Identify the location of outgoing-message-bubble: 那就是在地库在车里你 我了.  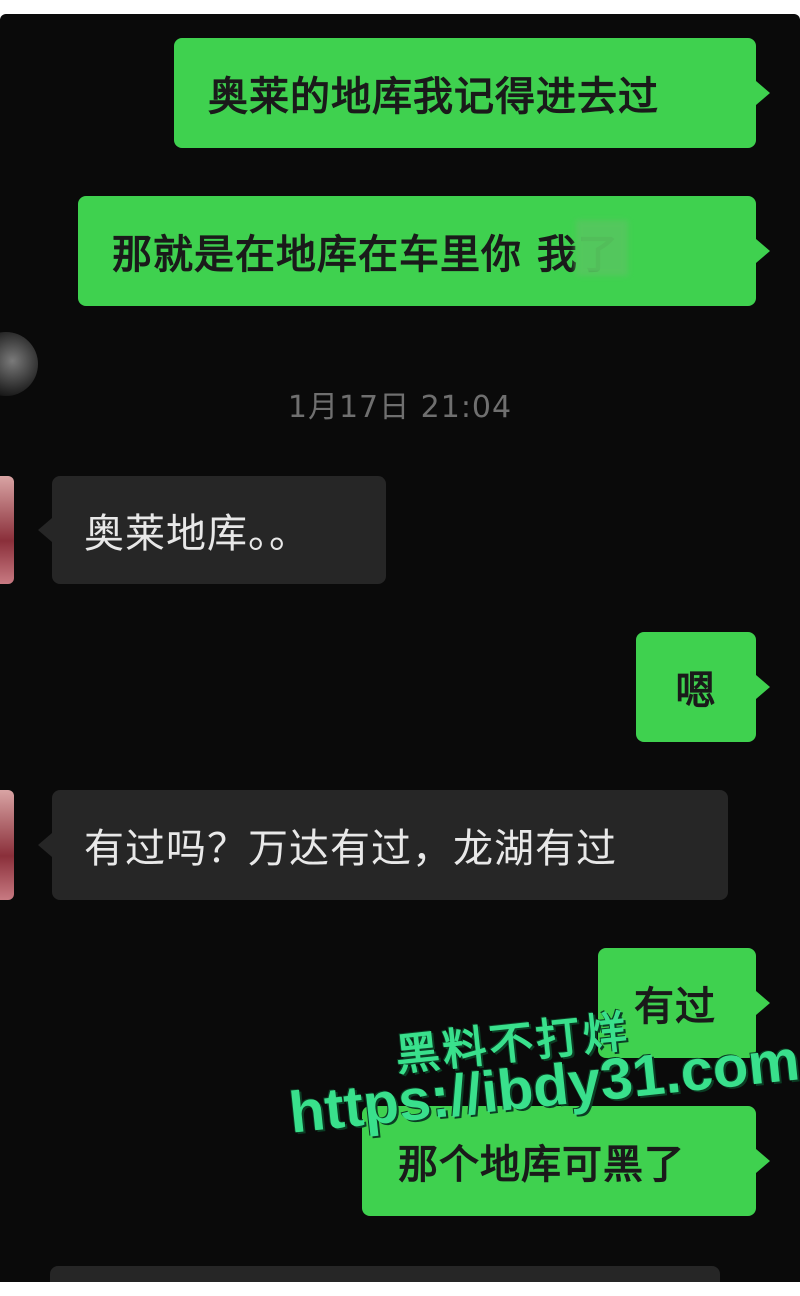
(424, 251).